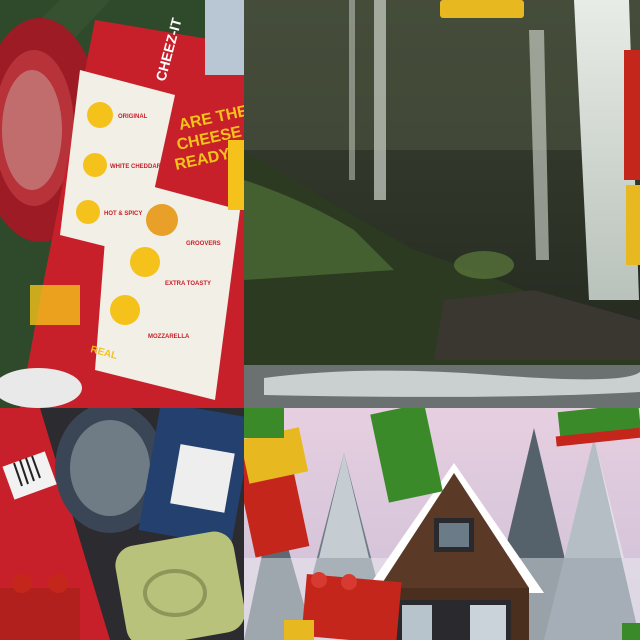  Describe the element at coordinates (136, 167) in the screenshot. I see `flavor-label: WHITE CHEDDAR` at that location.